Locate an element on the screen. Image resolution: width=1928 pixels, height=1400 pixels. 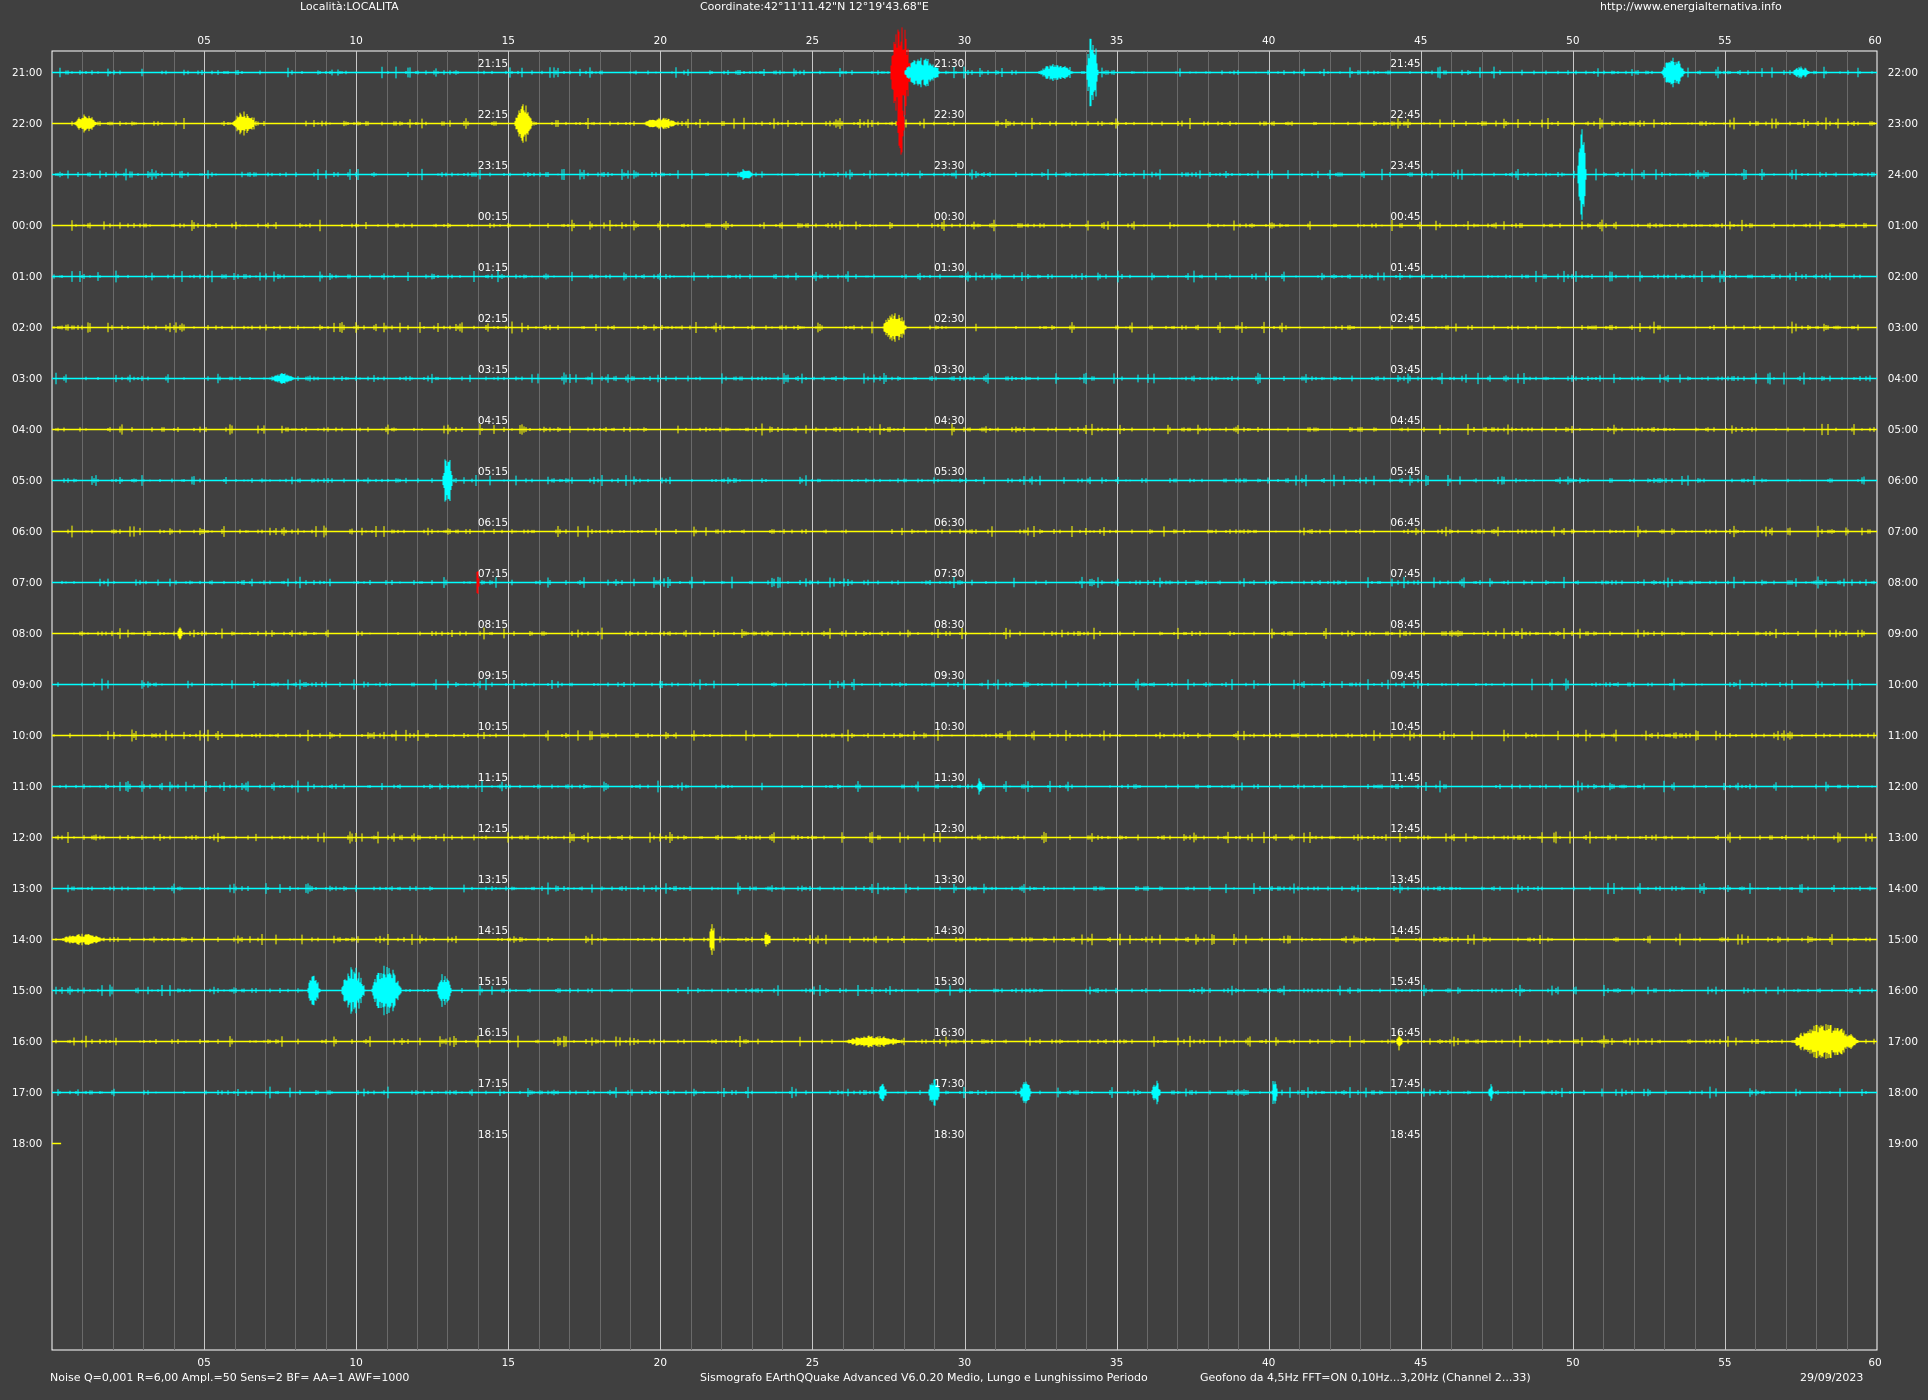
quarter-time-label: 14:30 is located at coordinates (949, 931).